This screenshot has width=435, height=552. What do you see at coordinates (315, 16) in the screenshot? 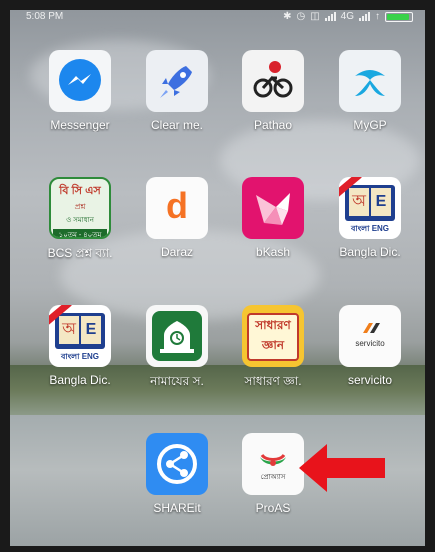
I see `mute-icon: ◫` at bounding box center [315, 16].